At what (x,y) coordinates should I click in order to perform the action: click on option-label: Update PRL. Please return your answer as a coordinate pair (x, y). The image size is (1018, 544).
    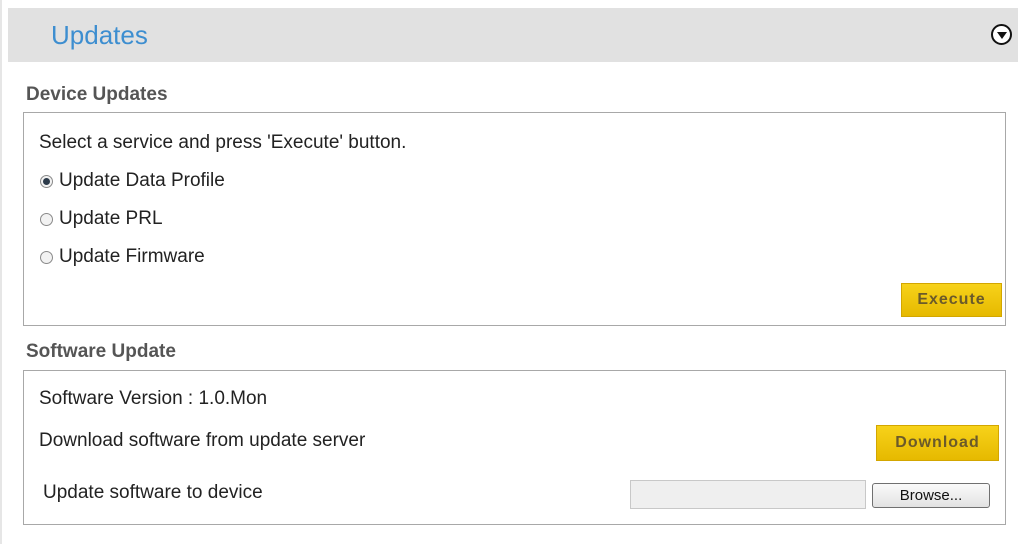
    Looking at the image, I should click on (111, 218).